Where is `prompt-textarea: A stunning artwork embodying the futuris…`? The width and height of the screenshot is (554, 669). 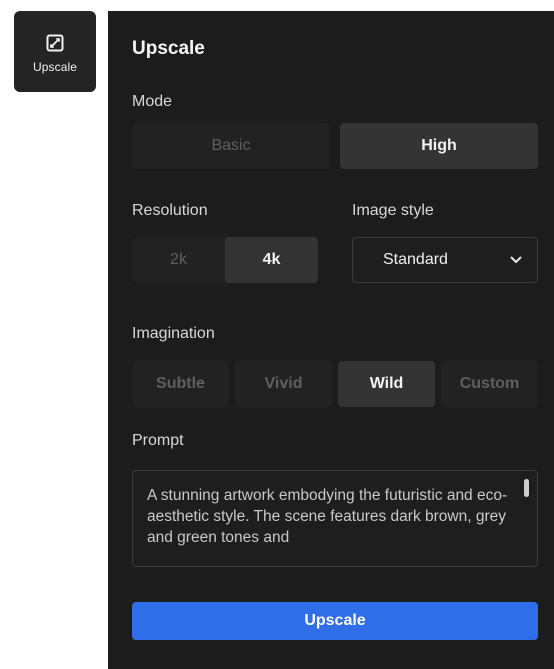
prompt-textarea: A stunning artwork embodying the futuris… is located at coordinates (335, 518).